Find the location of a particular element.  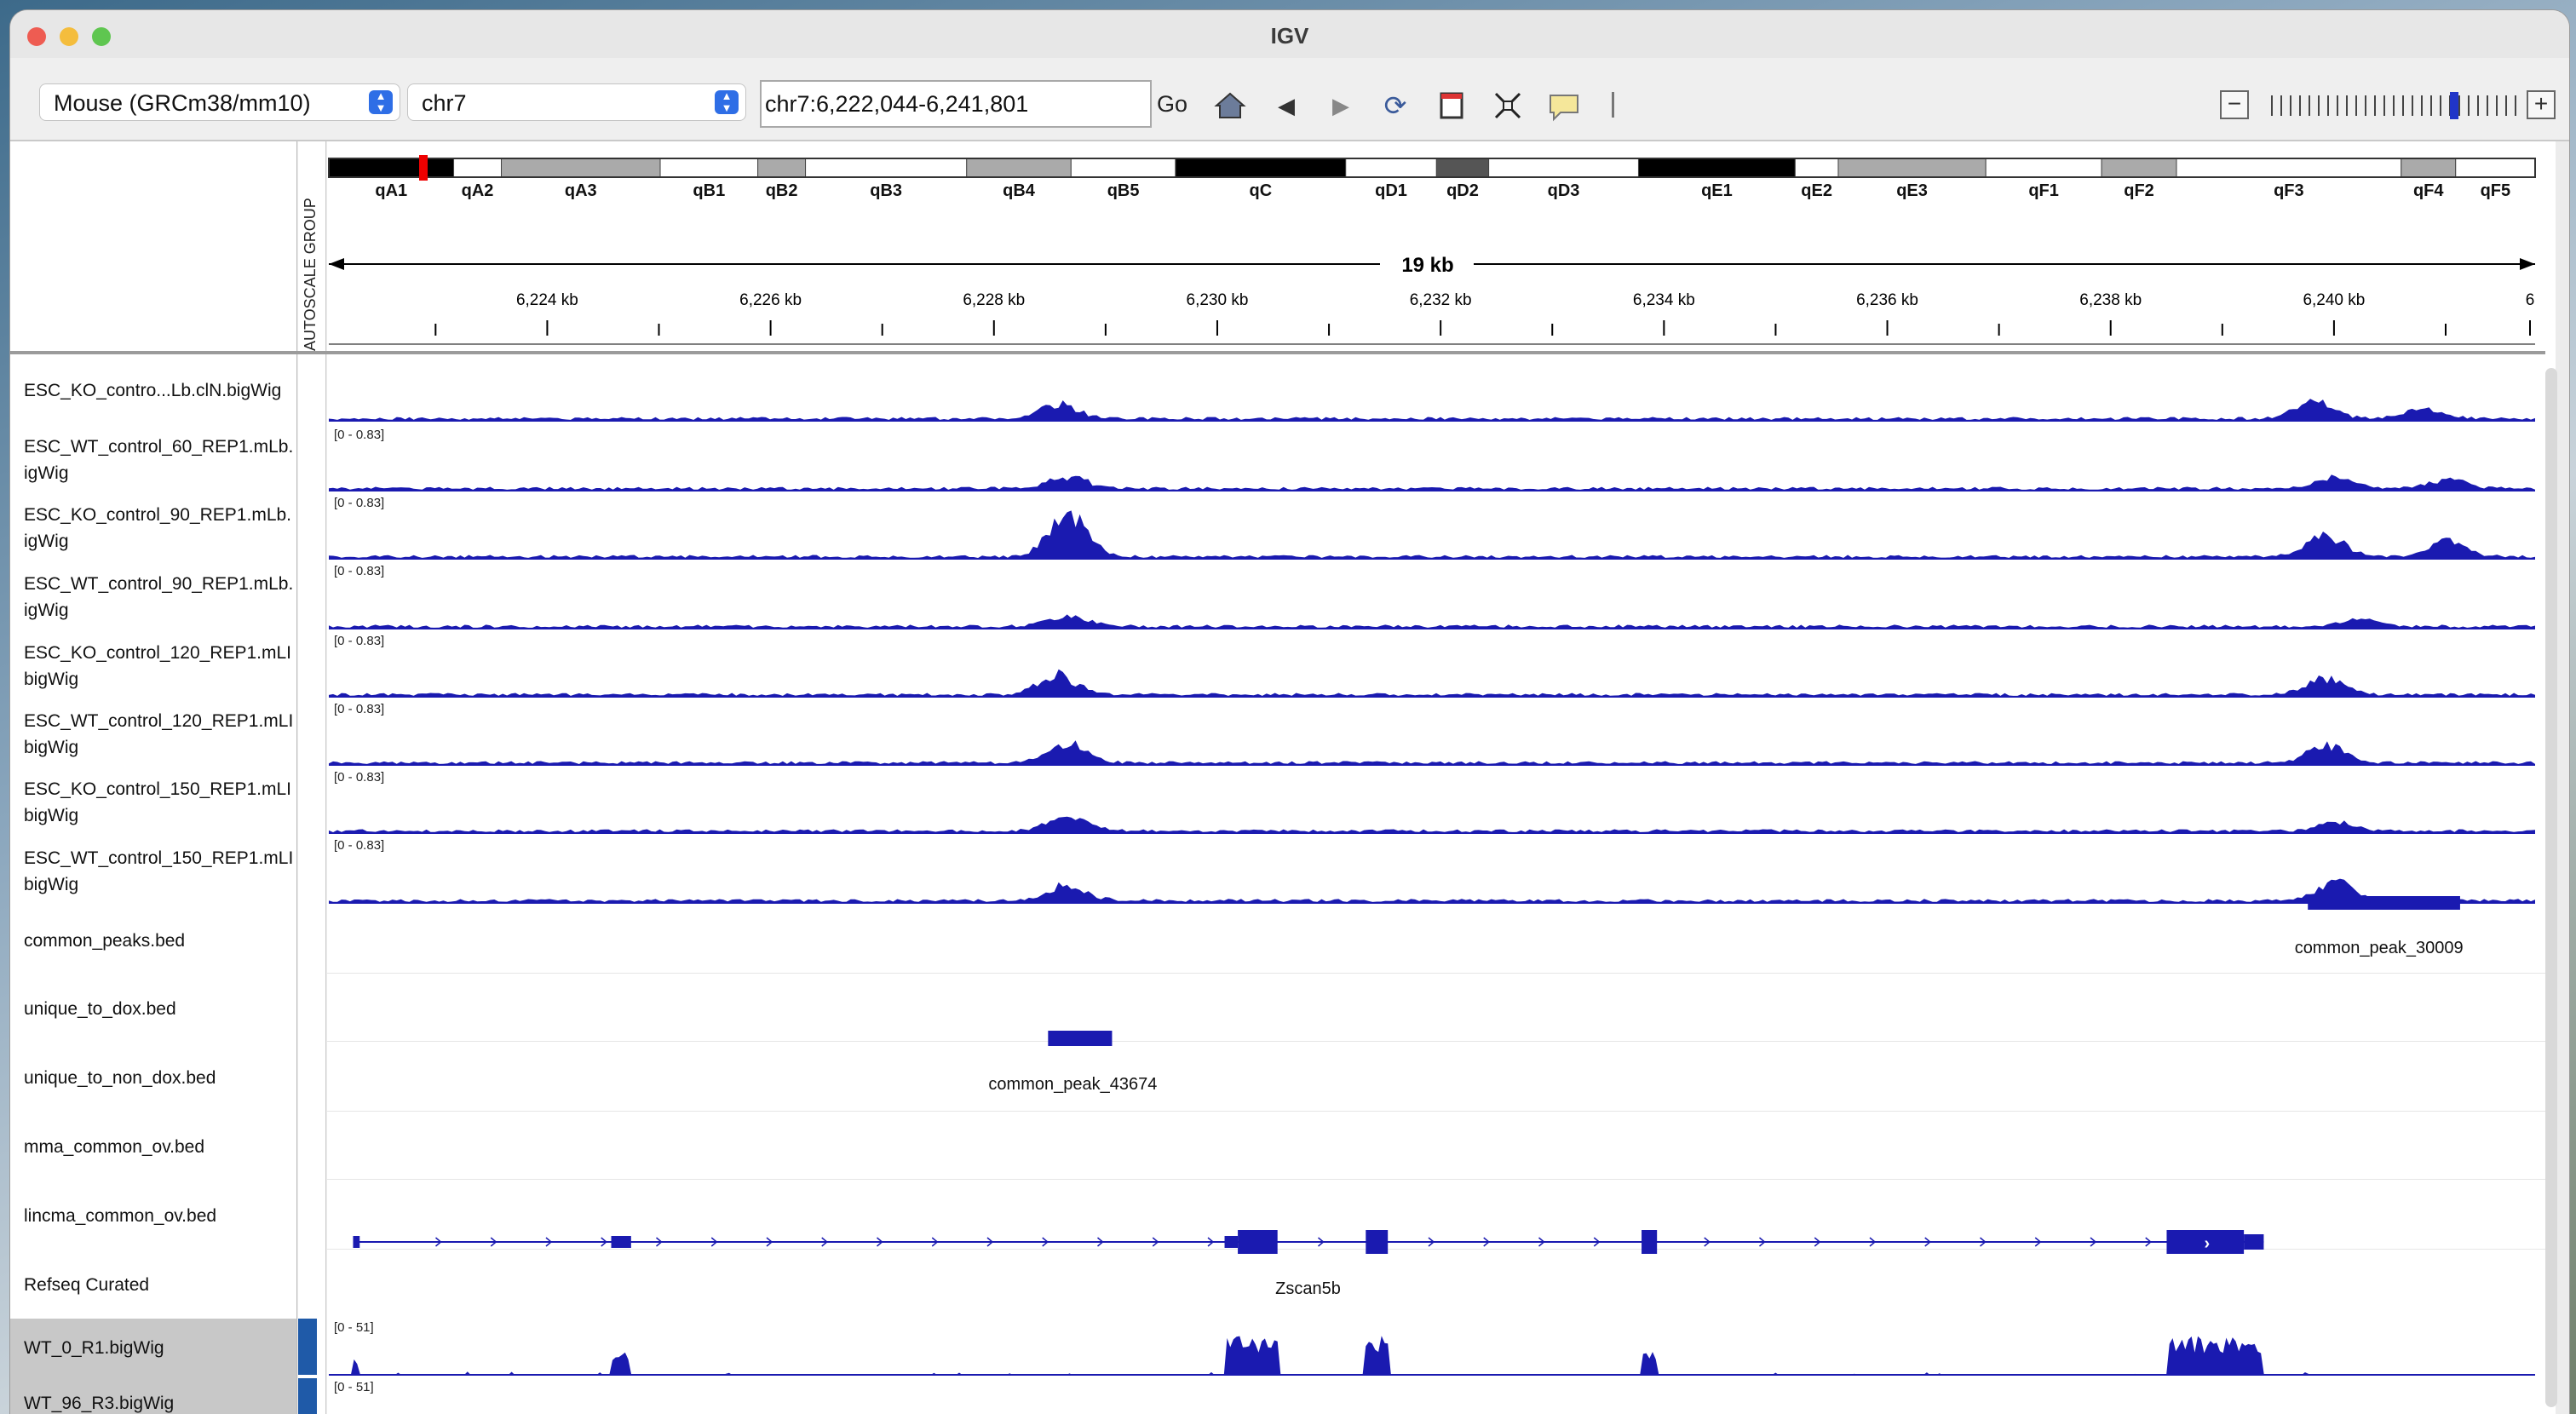

vertical-scrollbar is located at coordinates (2551, 887).